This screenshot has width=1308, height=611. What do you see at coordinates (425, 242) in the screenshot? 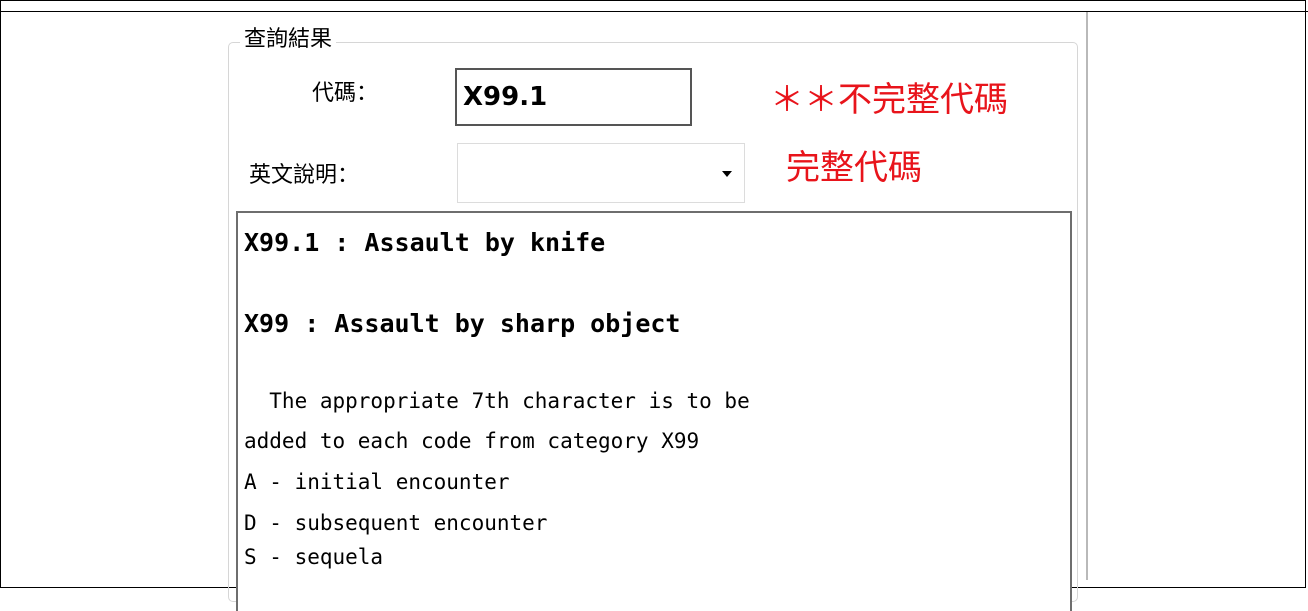
I see `result-heading-code: X99.1 : Assault by knife` at bounding box center [425, 242].